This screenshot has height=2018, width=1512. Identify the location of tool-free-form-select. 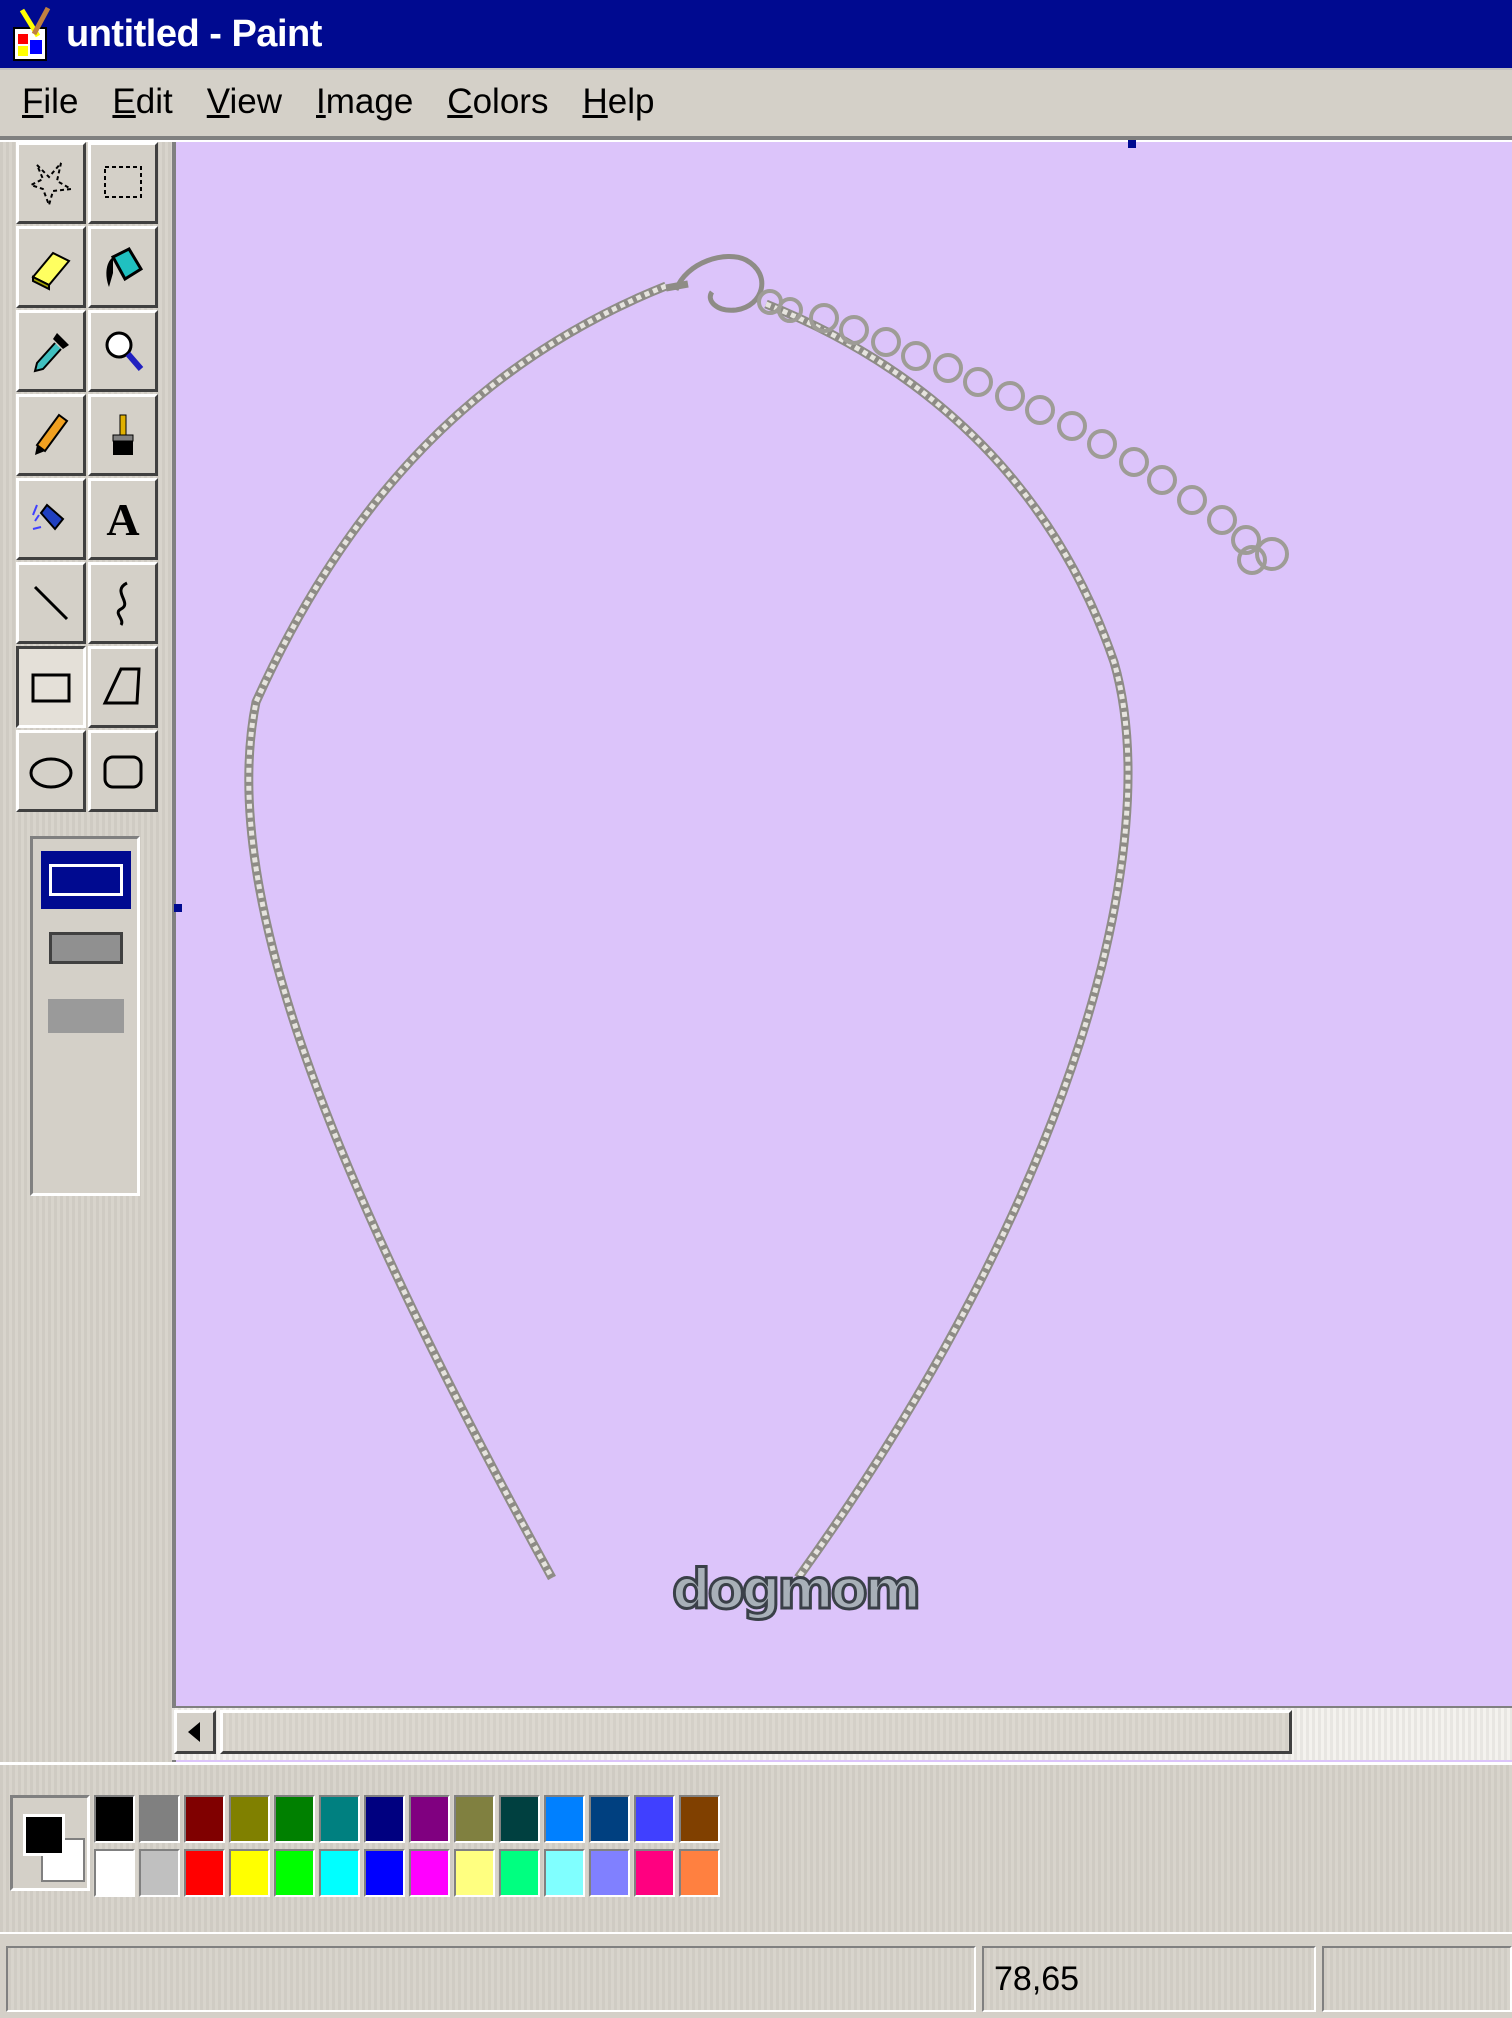
(51, 183).